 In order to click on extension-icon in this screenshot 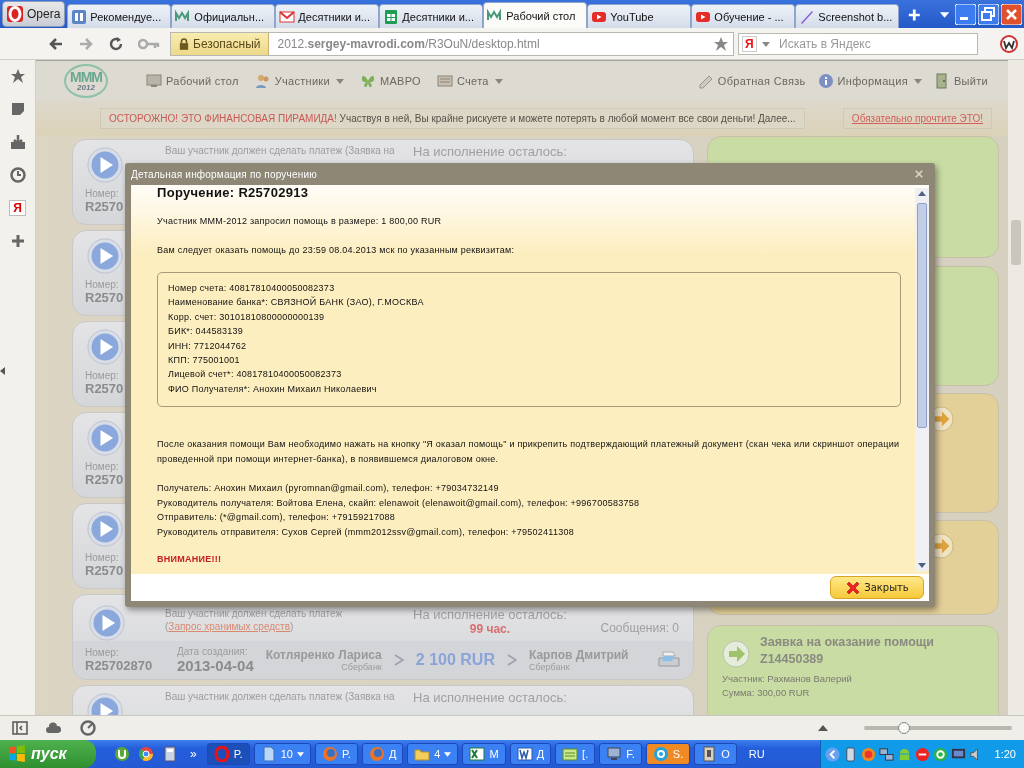, I will do `click(1009, 43)`.